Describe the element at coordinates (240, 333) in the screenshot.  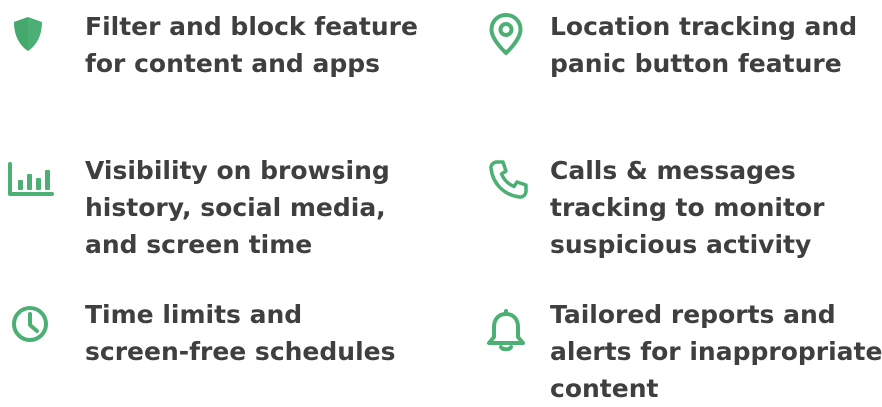
I see `feature-text: Time limits and screen-free schedules` at that location.